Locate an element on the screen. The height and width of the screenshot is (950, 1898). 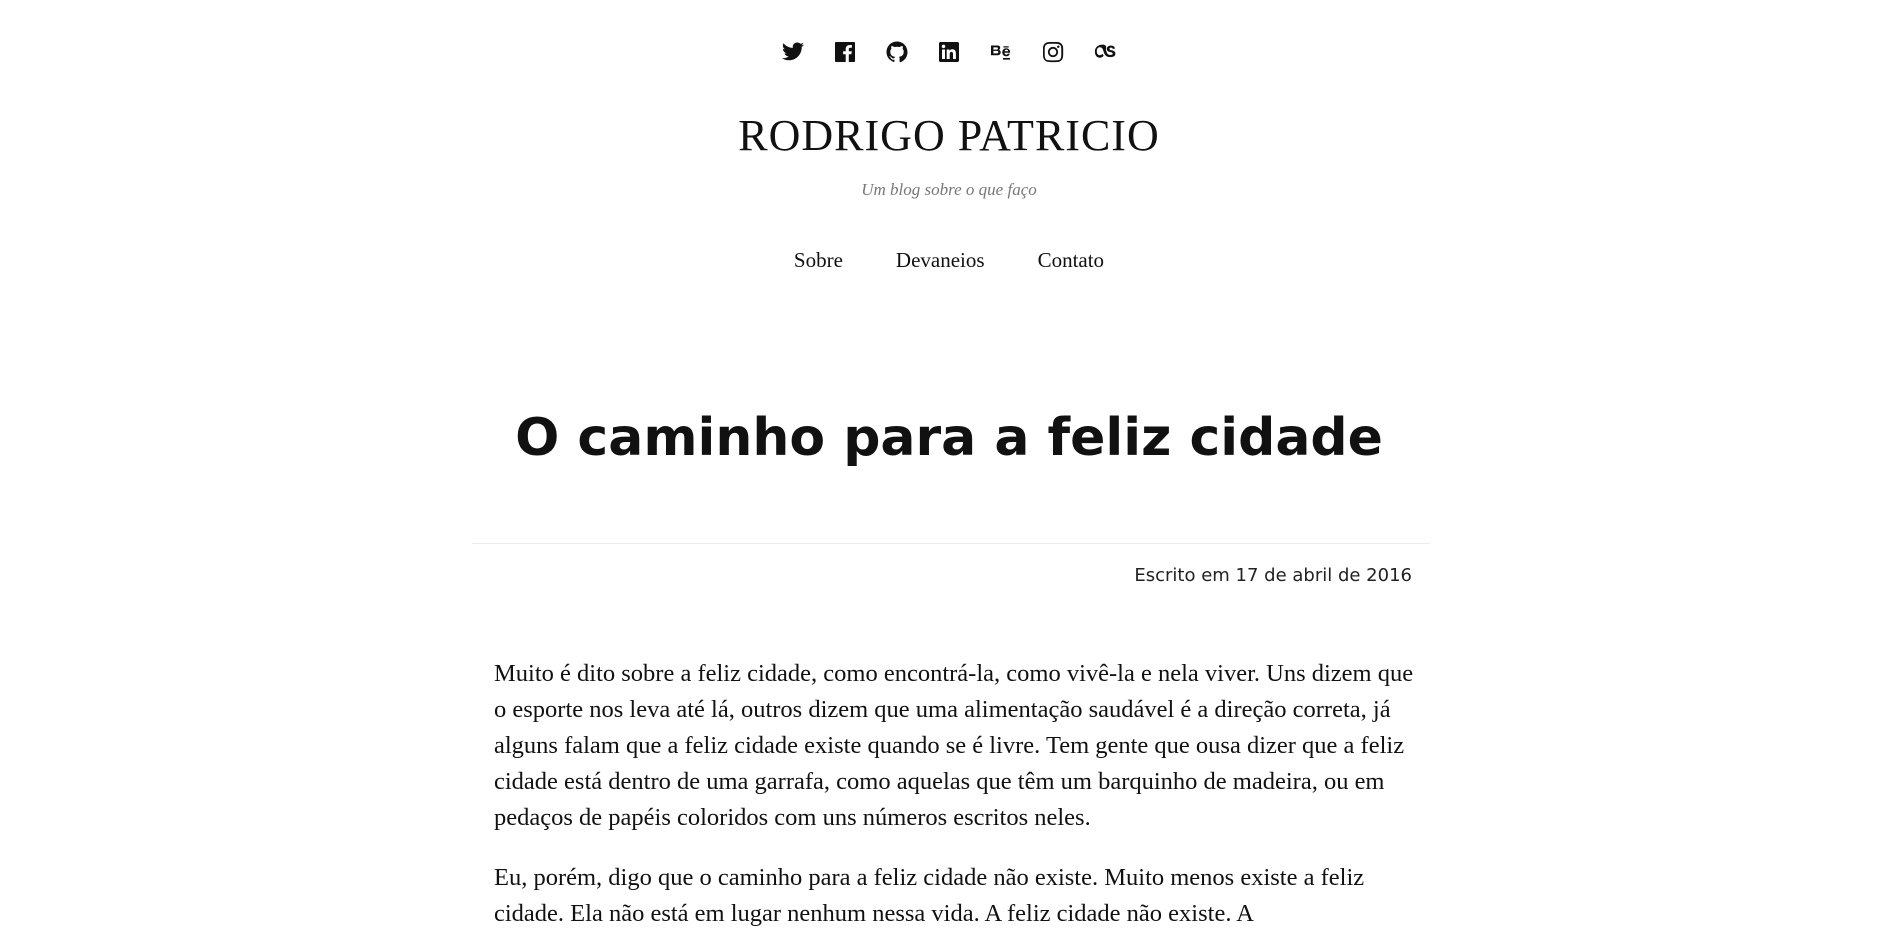
behance-link is located at coordinates (1001, 52).